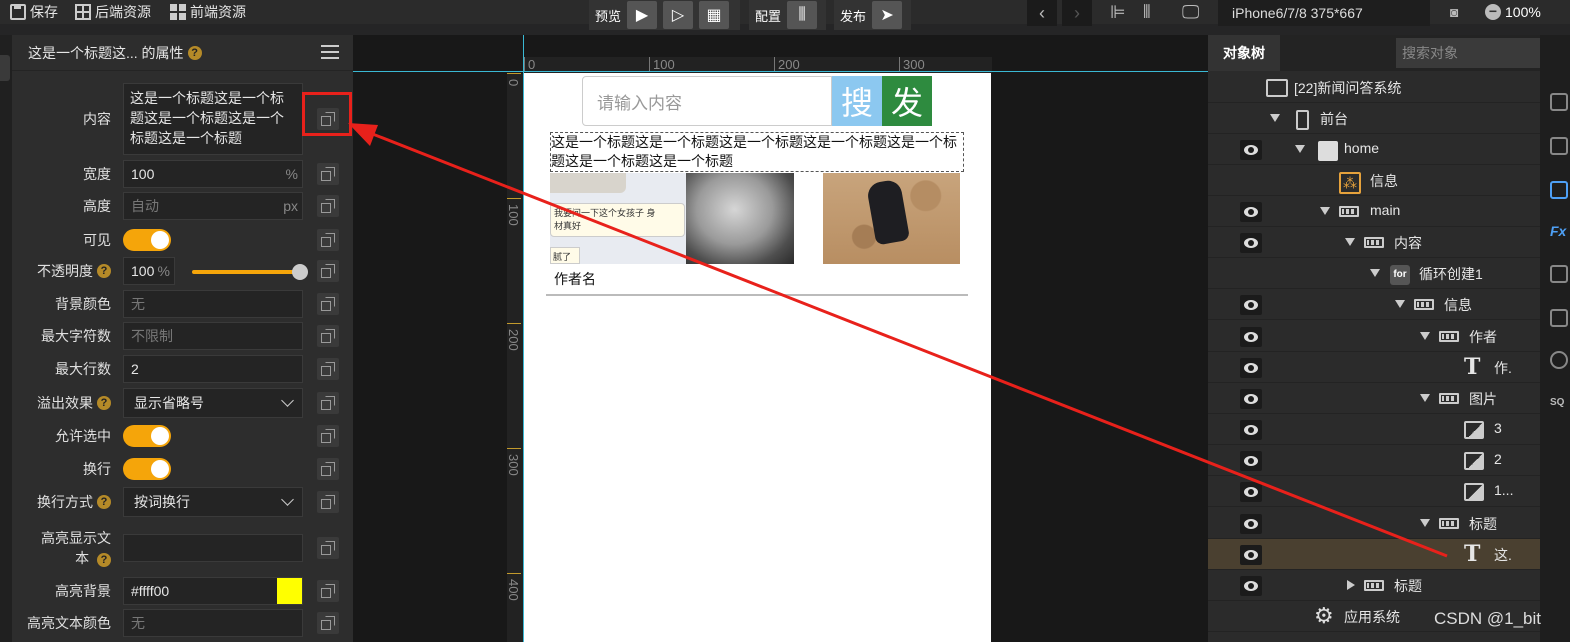 The height and width of the screenshot is (642, 1570). What do you see at coordinates (213, 336) in the screenshot?
I see `max-chars-input: 不限制` at bounding box center [213, 336].